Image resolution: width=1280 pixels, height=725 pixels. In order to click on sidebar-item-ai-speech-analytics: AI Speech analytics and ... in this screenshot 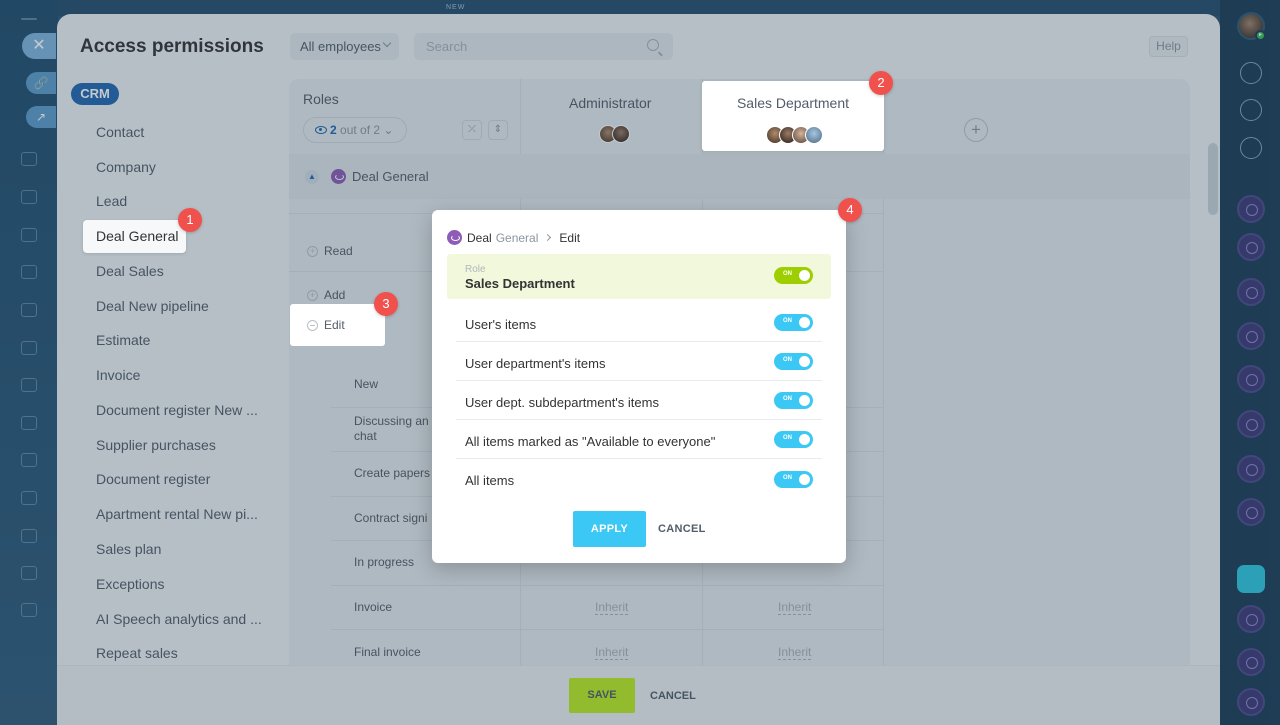, I will do `click(179, 619)`.